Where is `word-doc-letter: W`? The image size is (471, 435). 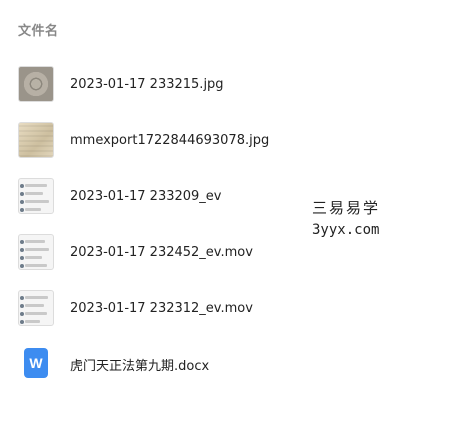 word-doc-letter: W is located at coordinates (36, 363).